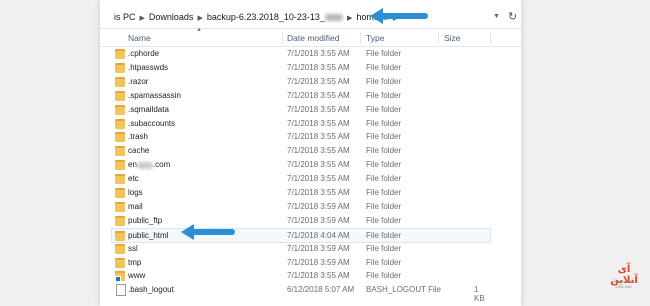  I want to click on brand-logo: آی آنلاین IRANHOST ONLINE, so click(624, 277).